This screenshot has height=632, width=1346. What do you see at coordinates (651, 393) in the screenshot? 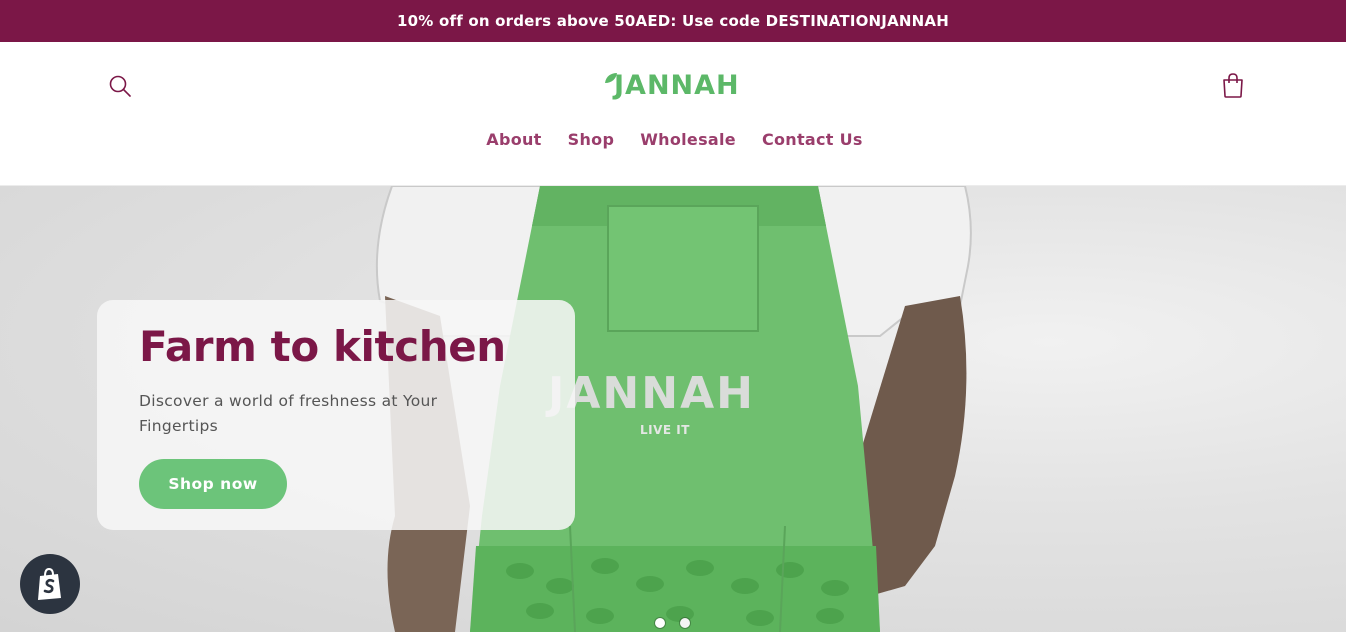
I see `apron-brand: JANNAH` at bounding box center [651, 393].